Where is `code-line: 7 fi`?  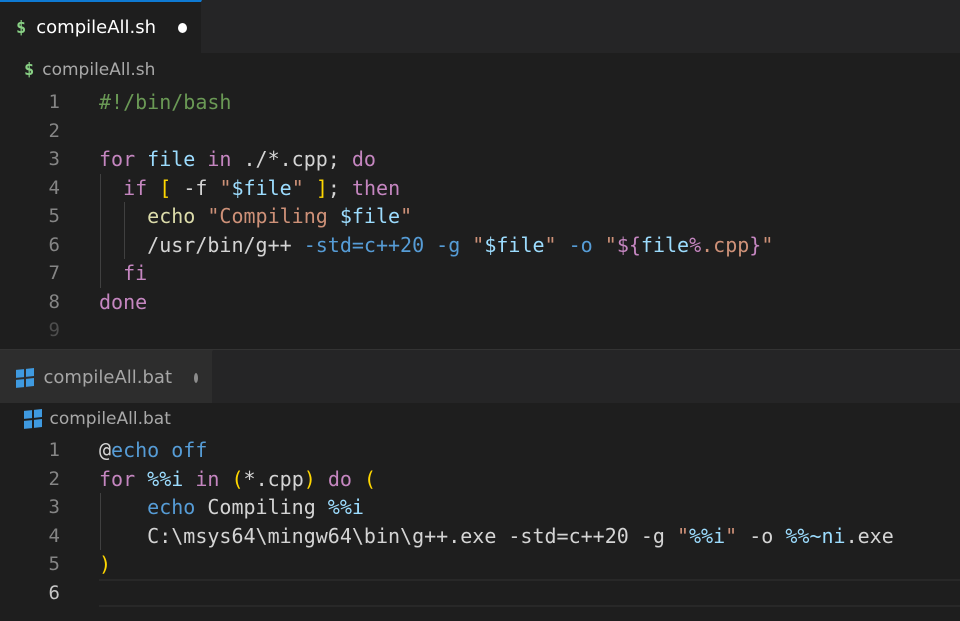
code-line: 7 fi is located at coordinates (480, 273).